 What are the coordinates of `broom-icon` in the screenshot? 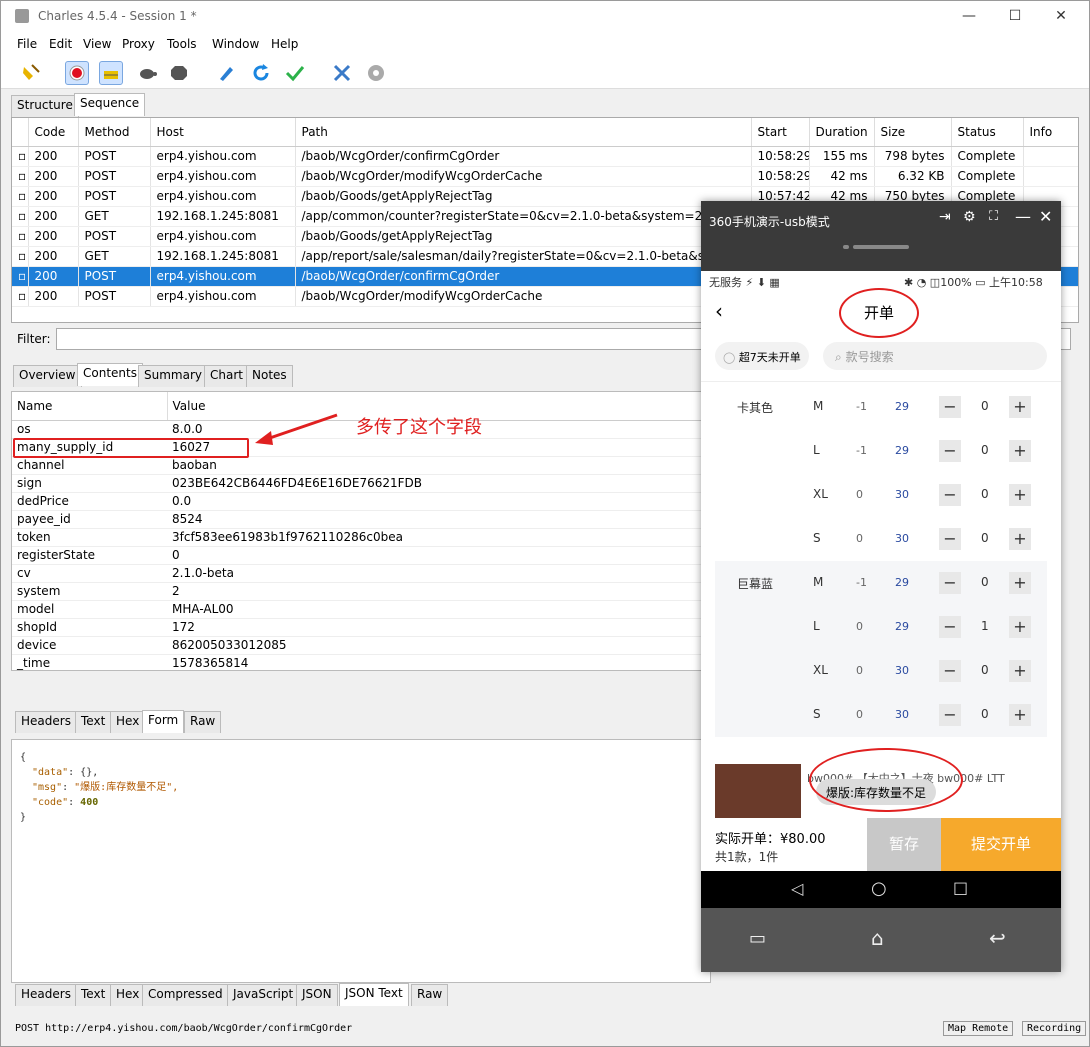 It's located at (31, 73).